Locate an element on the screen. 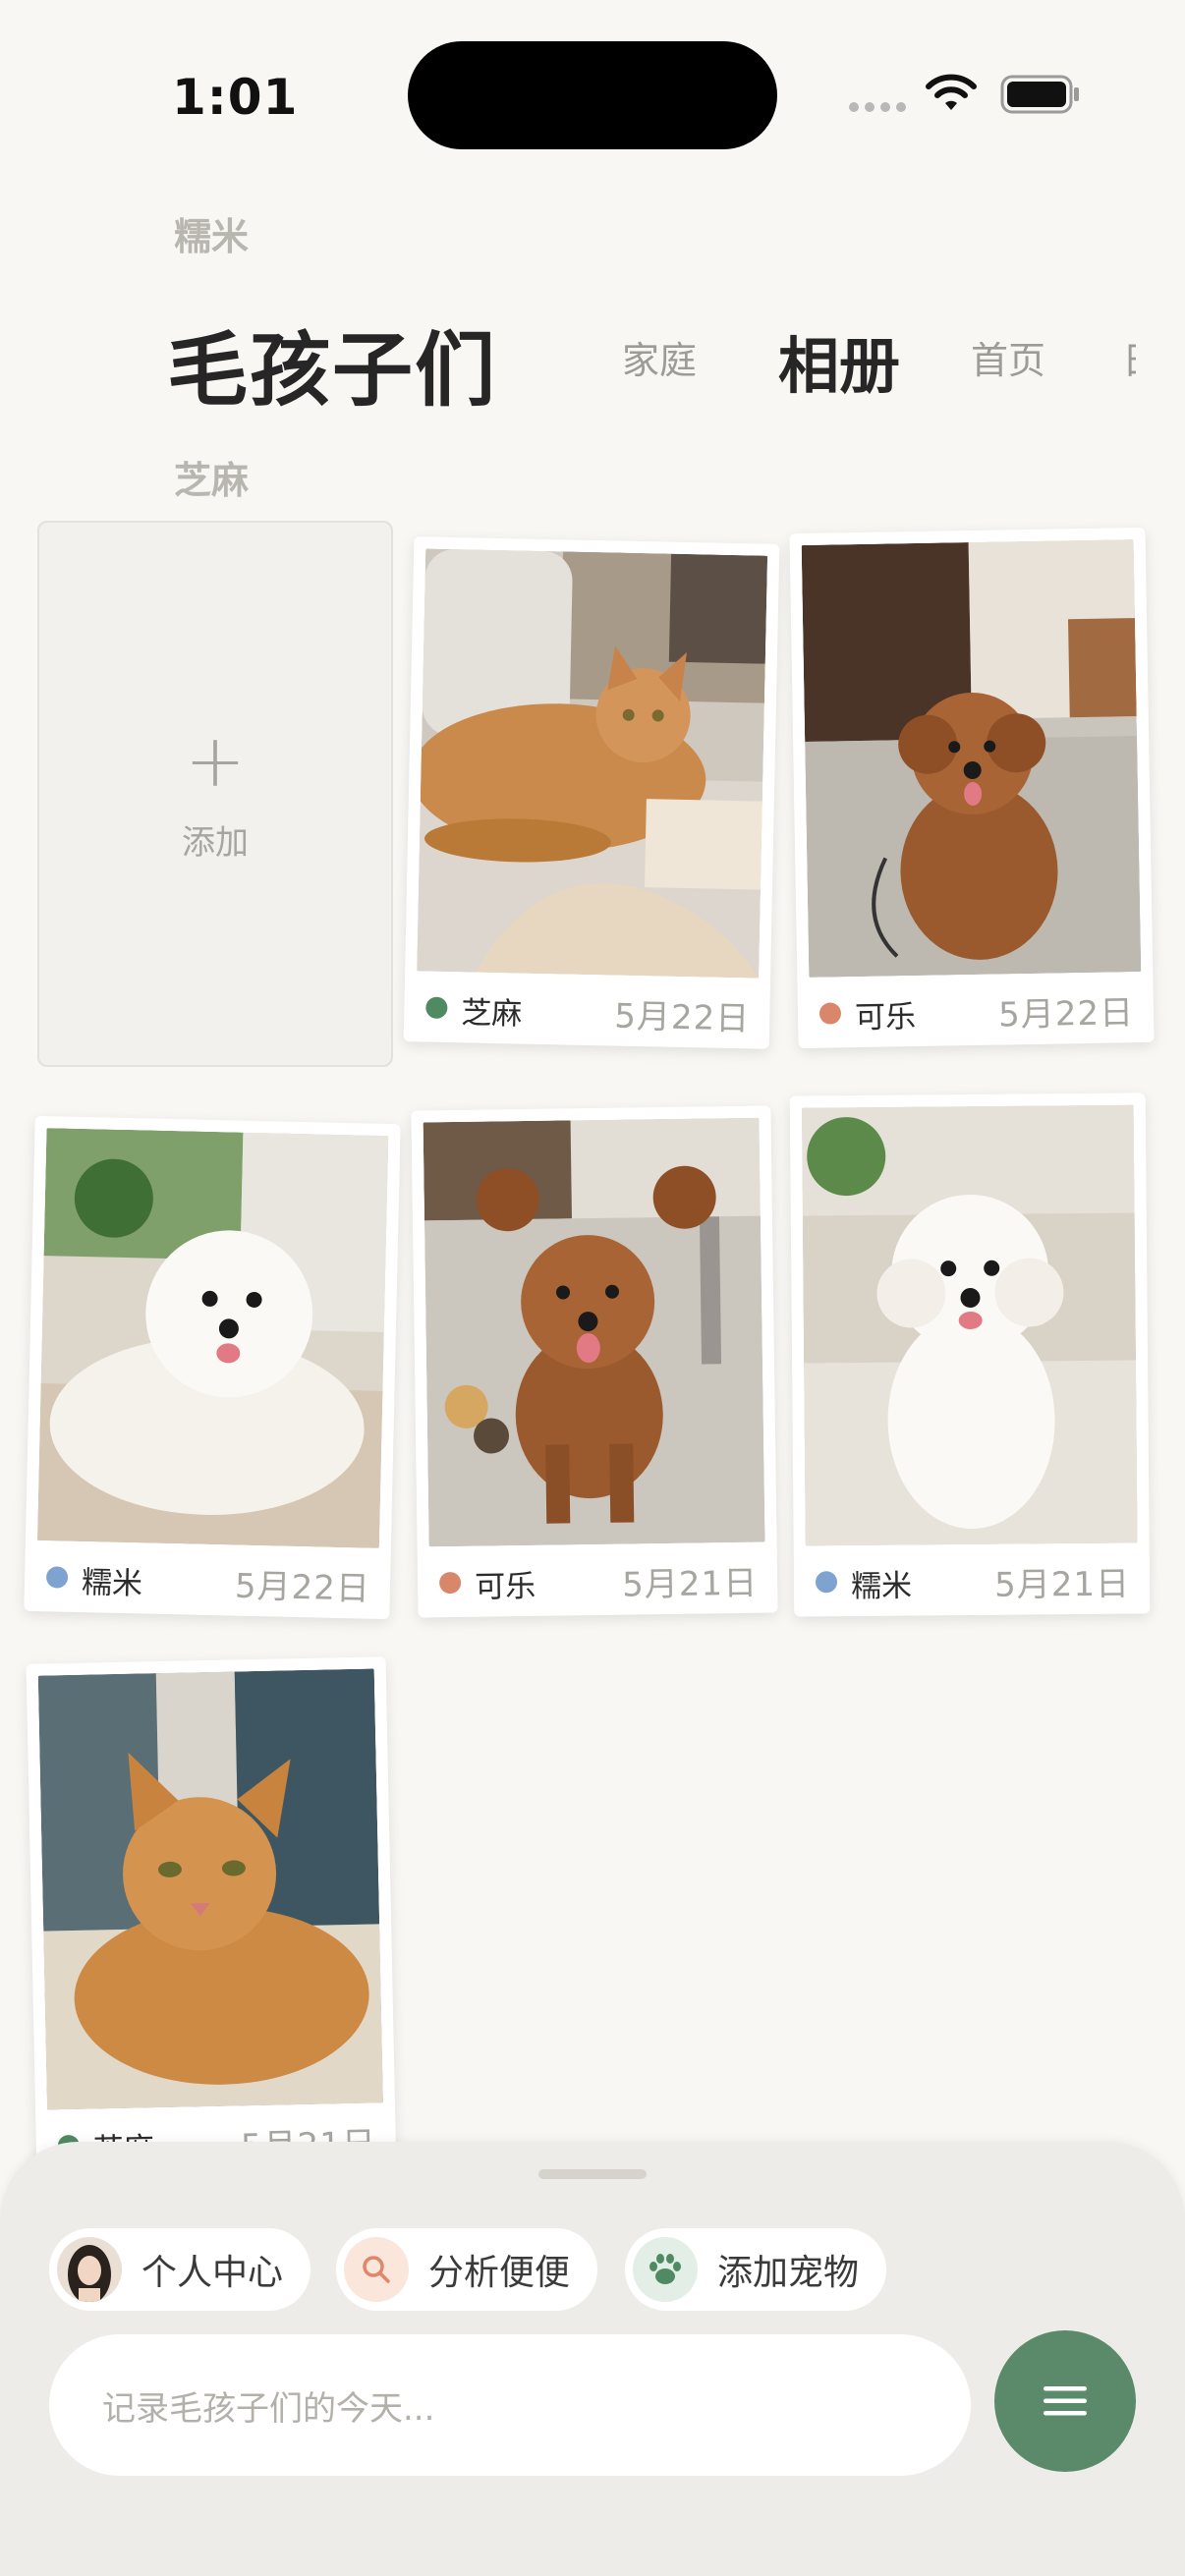 The image size is (1185, 2576). add-photo-card: + 添加 is located at coordinates (215, 794).